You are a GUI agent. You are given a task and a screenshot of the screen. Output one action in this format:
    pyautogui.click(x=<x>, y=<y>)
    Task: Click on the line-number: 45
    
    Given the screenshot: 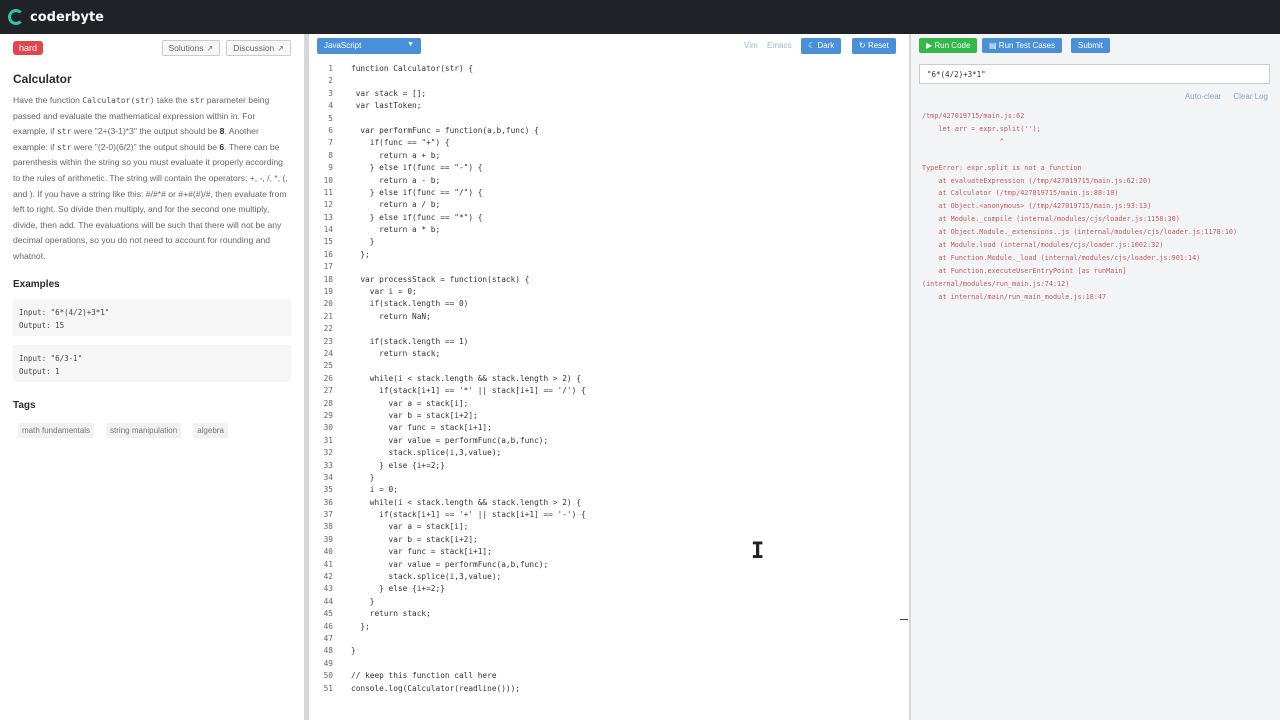 What is the action you would take?
    pyautogui.click(x=328, y=614)
    